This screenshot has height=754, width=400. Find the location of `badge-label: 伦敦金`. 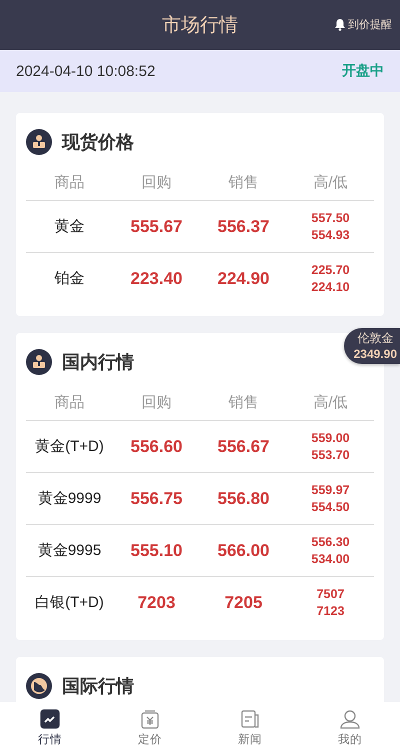

badge-label: 伦敦金 is located at coordinates (375, 338).